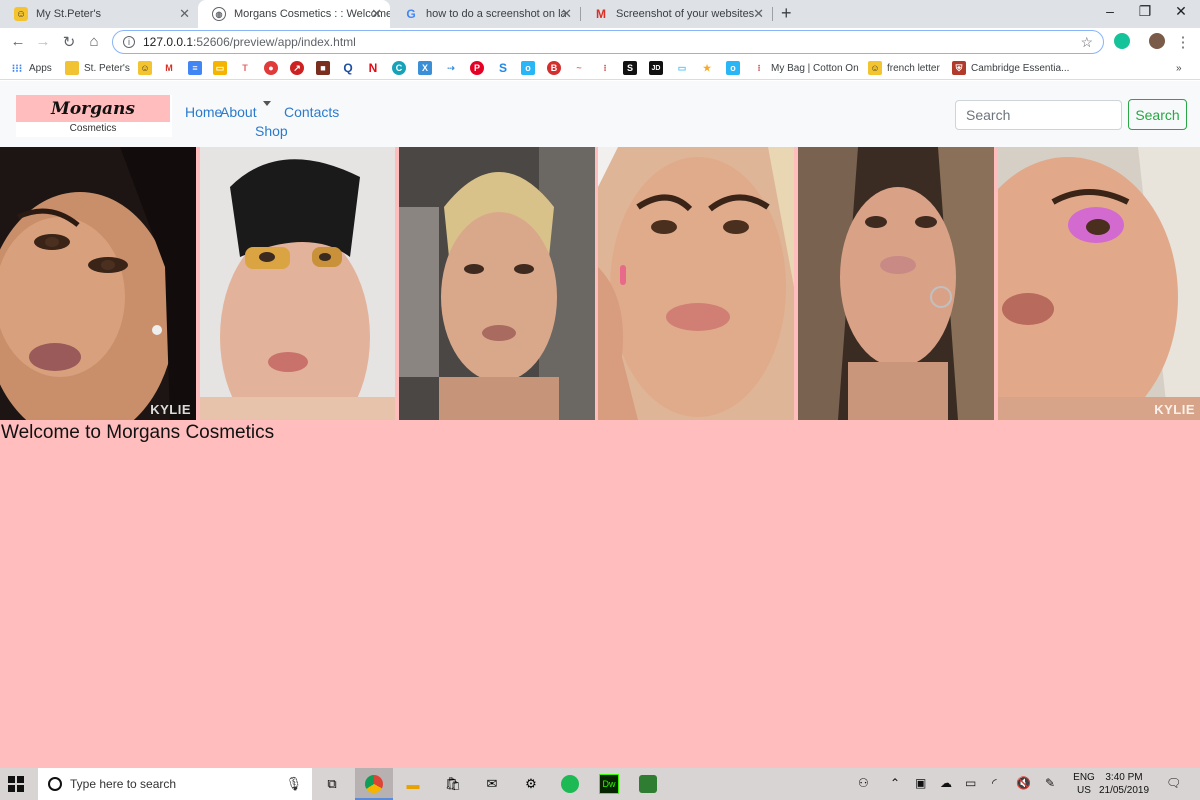 Image resolution: width=1200 pixels, height=800 pixels. I want to click on notifications-icon: 🗨, so click(1173, 783).